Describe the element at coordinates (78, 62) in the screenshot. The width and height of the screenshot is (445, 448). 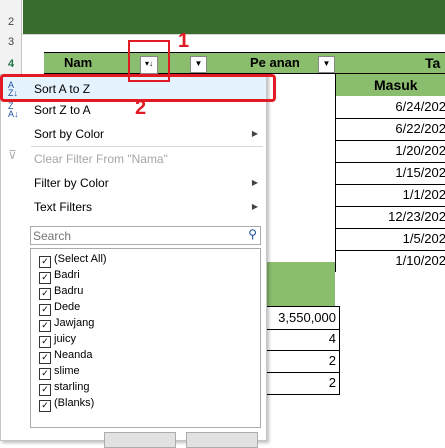
I see `column-header-nama: Nam` at that location.